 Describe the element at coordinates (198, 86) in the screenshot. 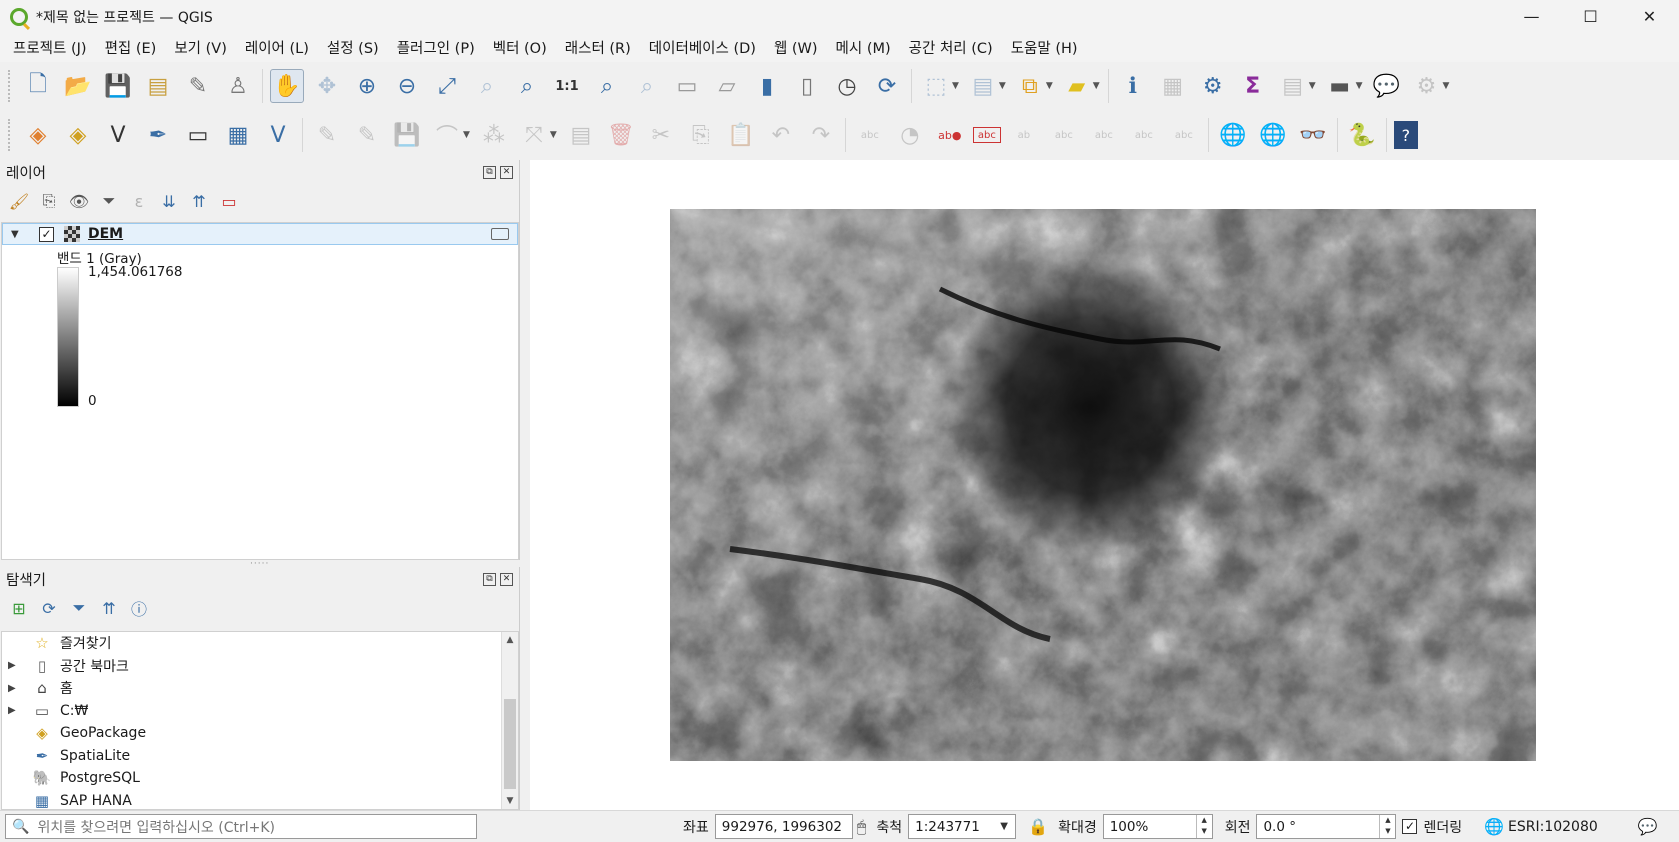

I see `layout-manager-icon: ✎` at that location.